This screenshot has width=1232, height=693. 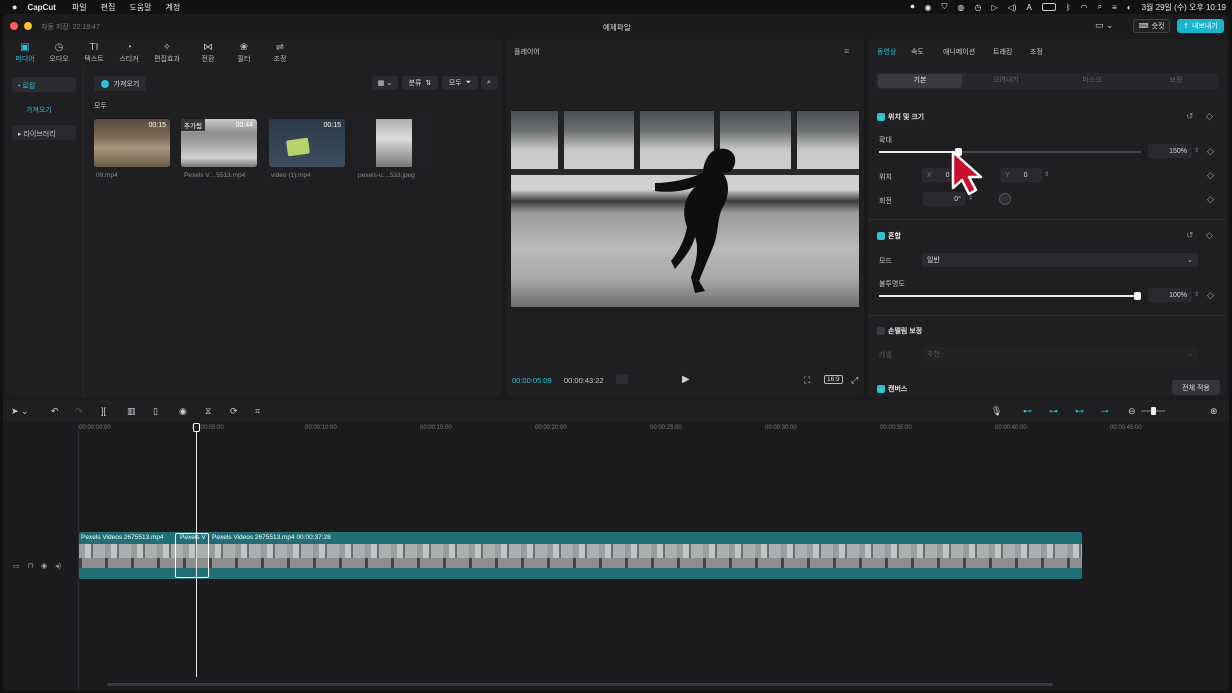 What do you see at coordinates (1046, 175) in the screenshot?
I see `y-stepper: ⇕` at bounding box center [1046, 175].